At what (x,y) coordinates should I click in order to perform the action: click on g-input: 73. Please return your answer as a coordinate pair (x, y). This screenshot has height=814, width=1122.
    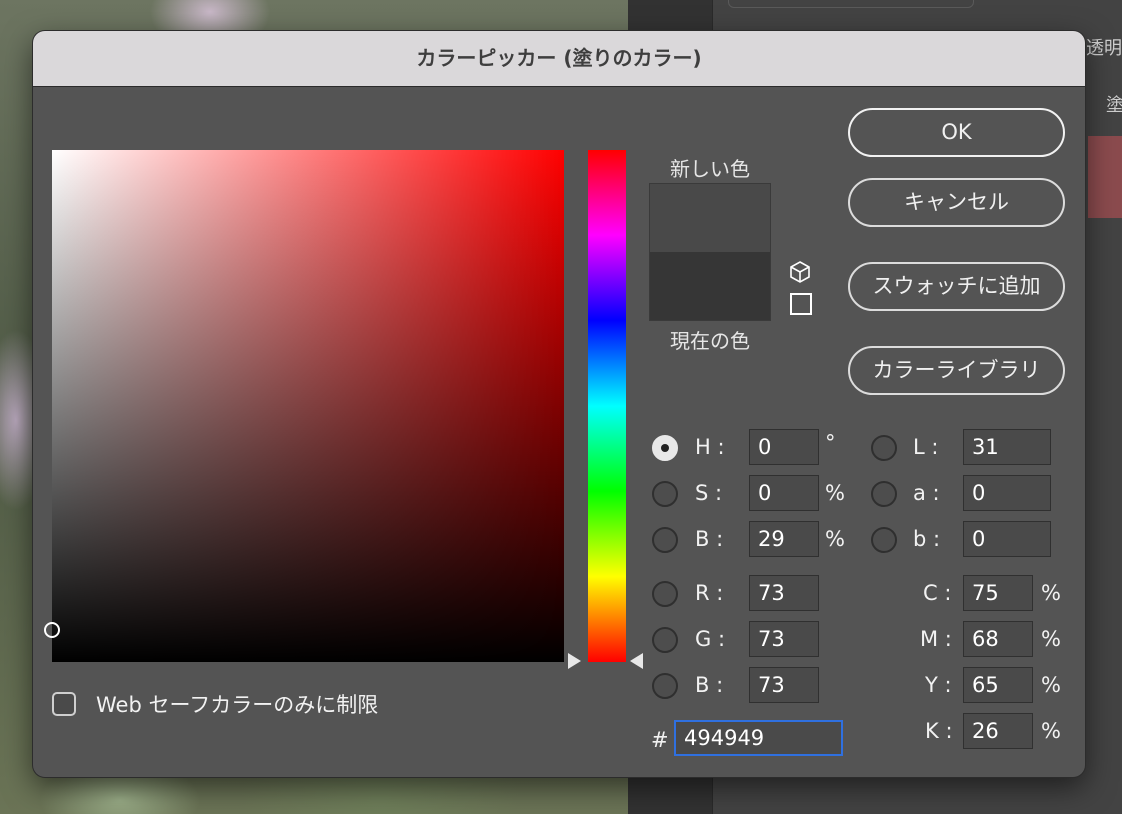
    Looking at the image, I should click on (784, 639).